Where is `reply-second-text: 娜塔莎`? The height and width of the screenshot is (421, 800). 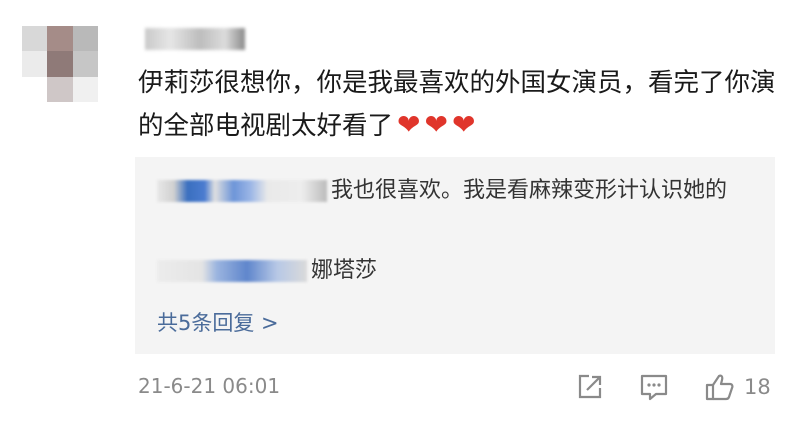
reply-second-text: 娜塔莎 is located at coordinates (344, 270).